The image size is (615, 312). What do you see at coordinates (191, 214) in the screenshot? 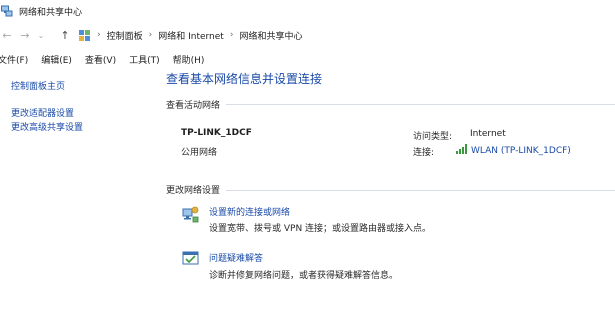
I see `network-setup-icon` at bounding box center [191, 214].